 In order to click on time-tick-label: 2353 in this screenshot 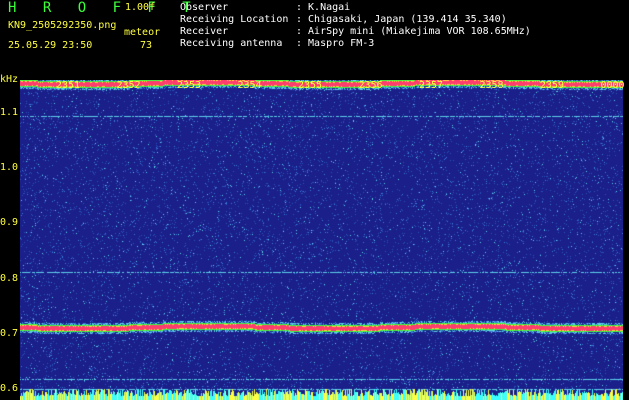, I will do `click(189, 85)`.